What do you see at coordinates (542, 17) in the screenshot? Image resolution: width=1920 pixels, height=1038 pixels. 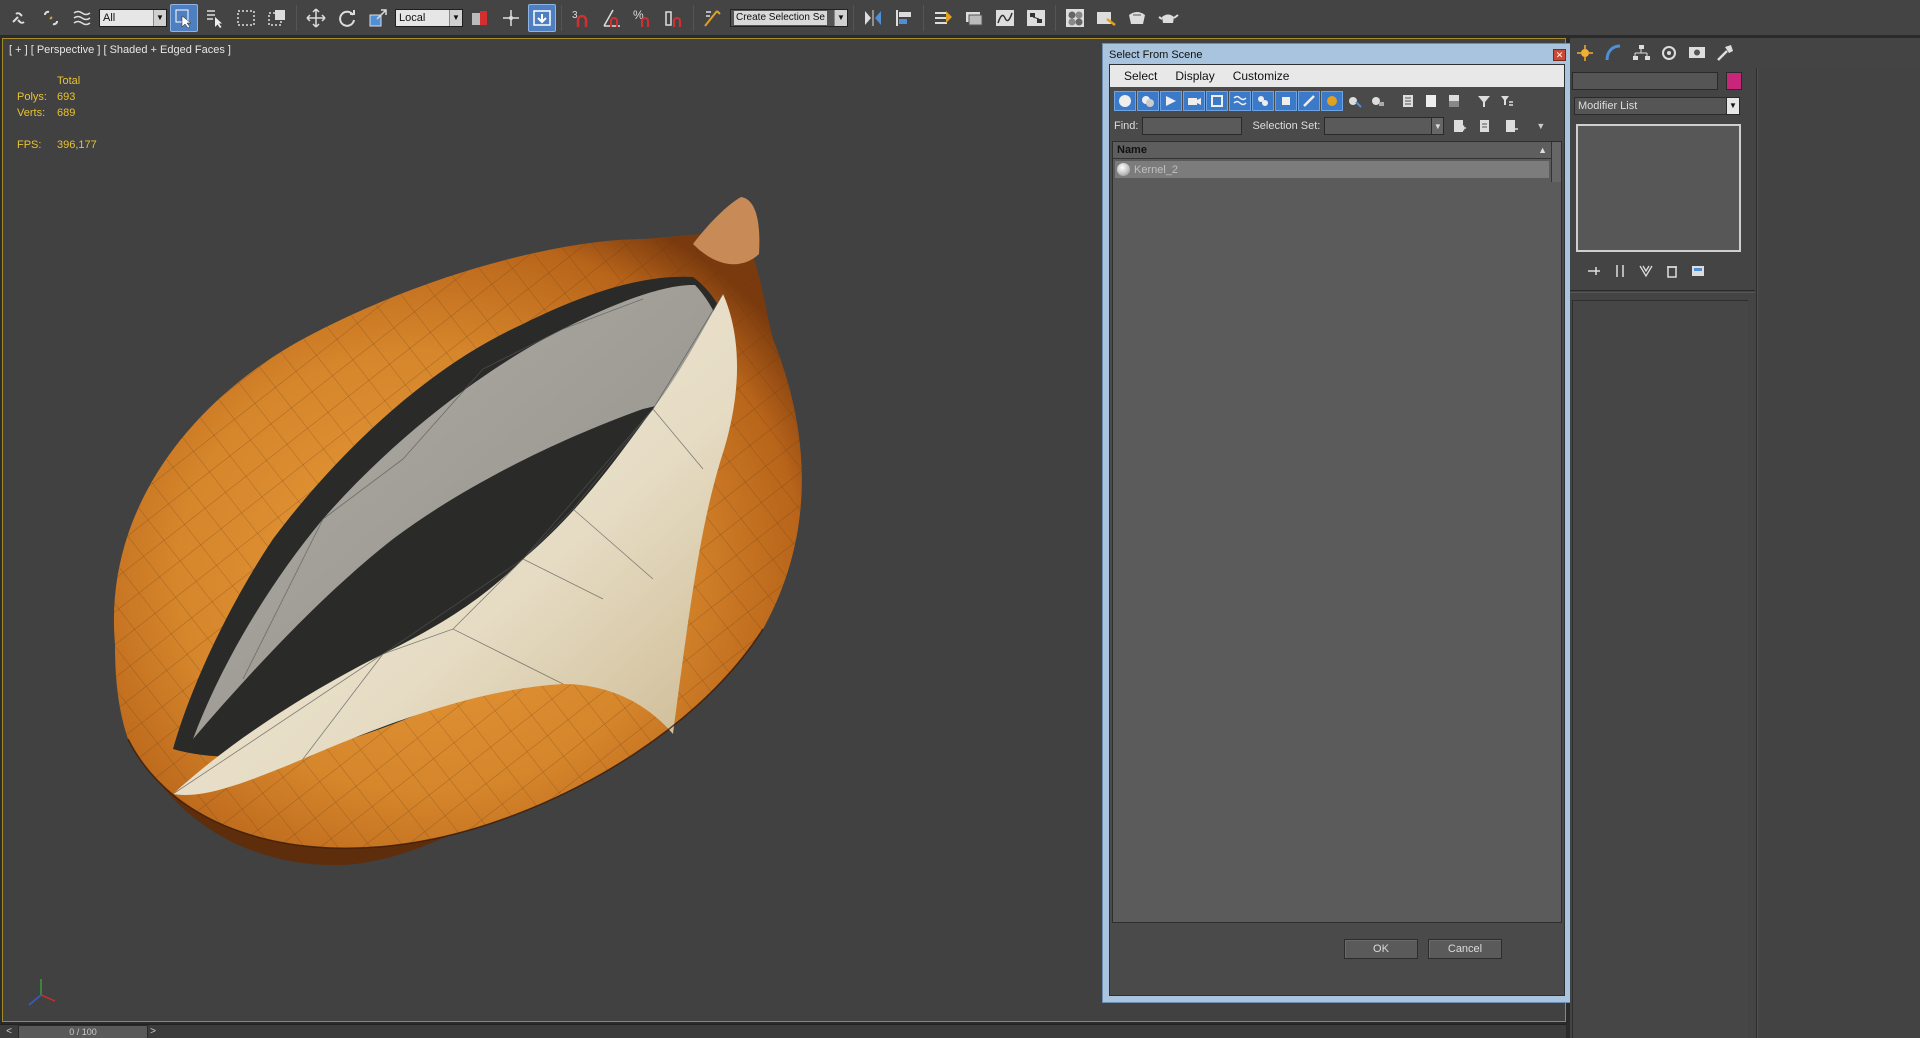 I see `keyboard-shortcut-override-button` at bounding box center [542, 17].